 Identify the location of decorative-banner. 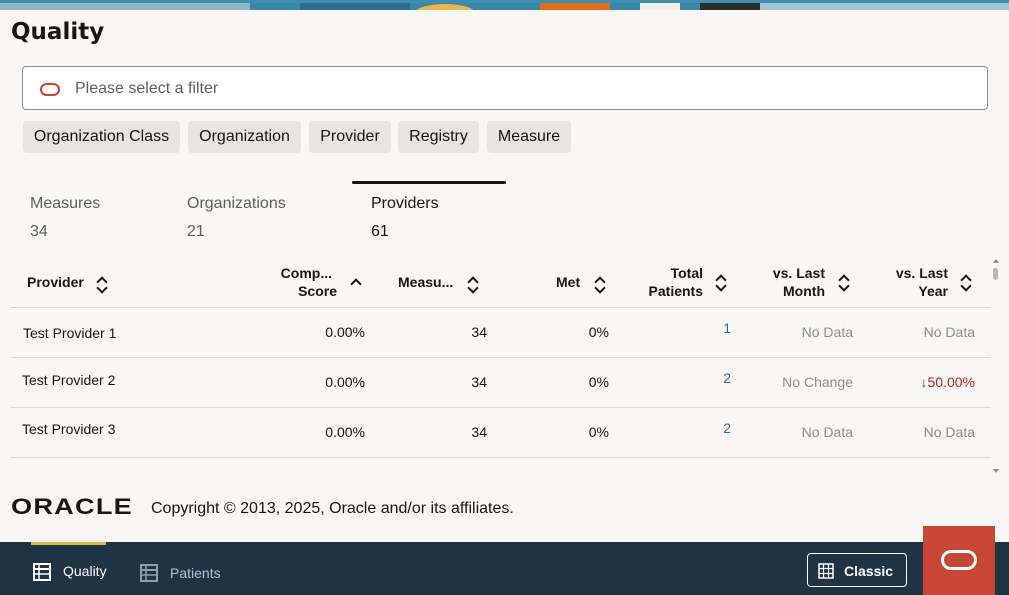
(504, 5).